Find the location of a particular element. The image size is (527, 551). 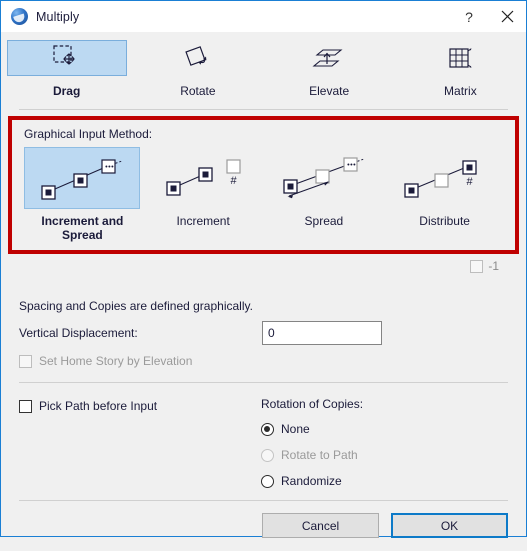

vertical-displacement-row: Vertical Displacement: is located at coordinates (263, 333).